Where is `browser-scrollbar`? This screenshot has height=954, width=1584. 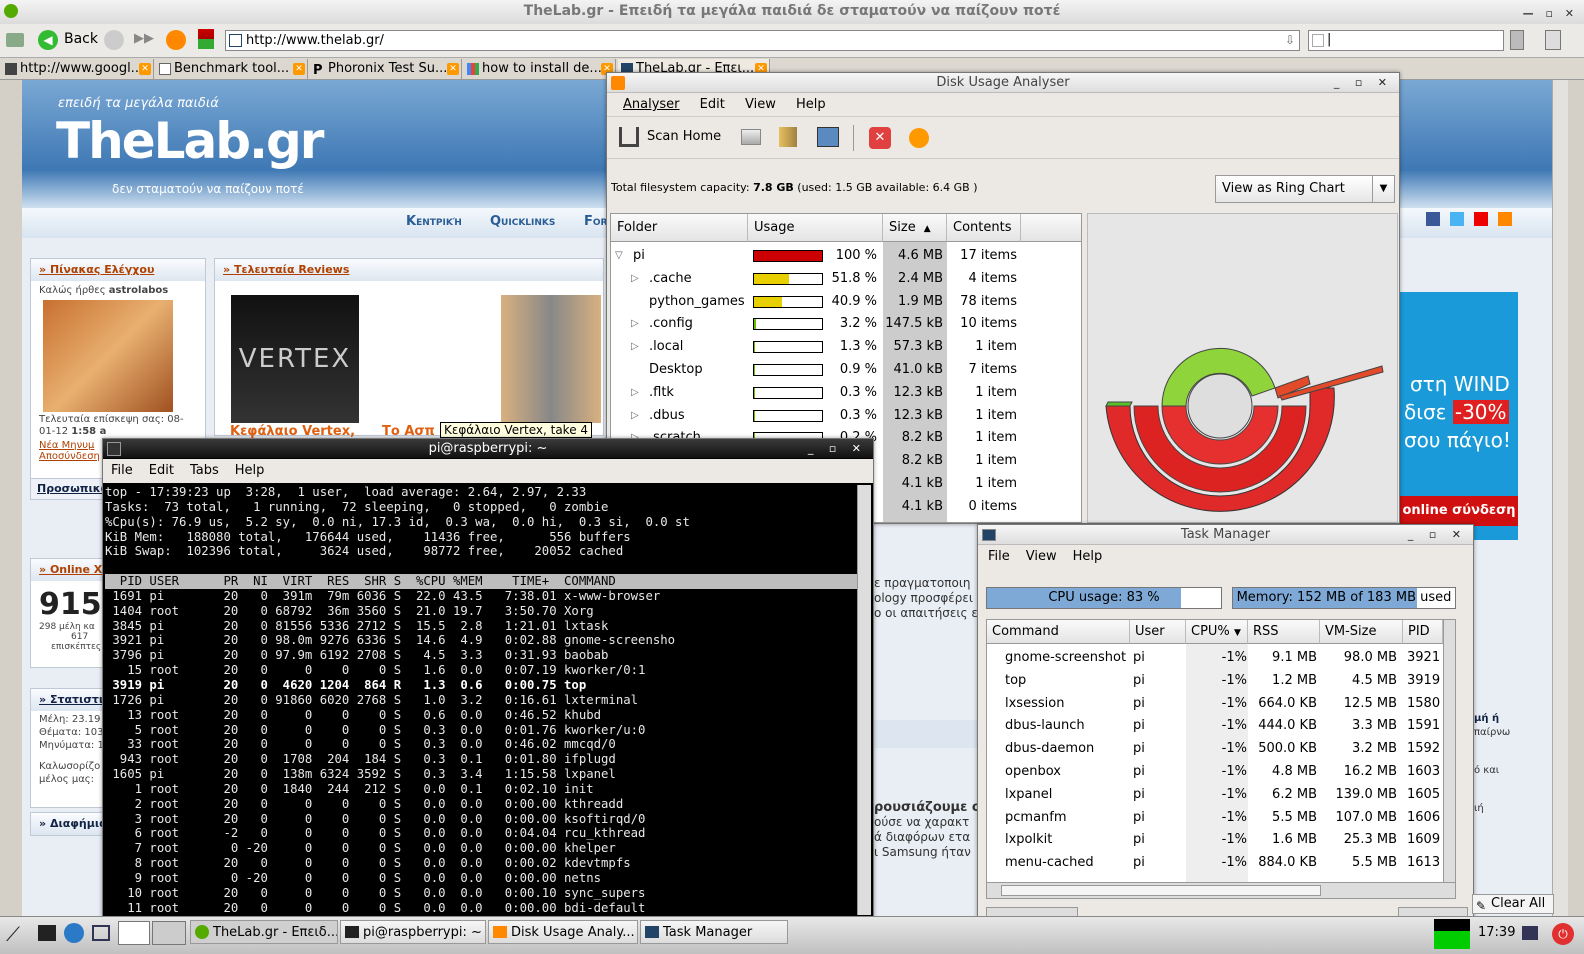 browser-scrollbar is located at coordinates (1560, 498).